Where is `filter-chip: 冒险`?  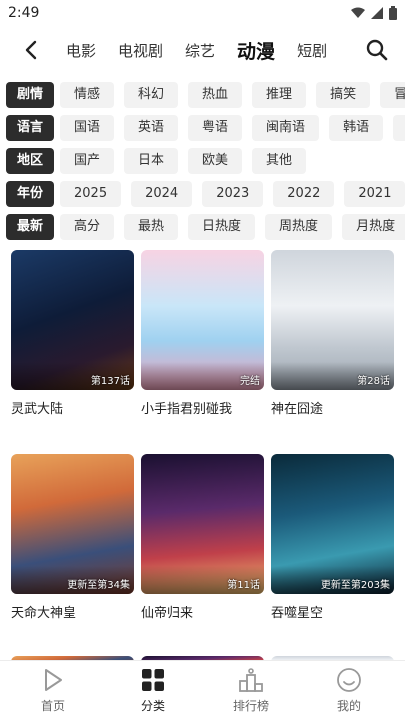
filter-chip: 冒险 is located at coordinates (392, 95).